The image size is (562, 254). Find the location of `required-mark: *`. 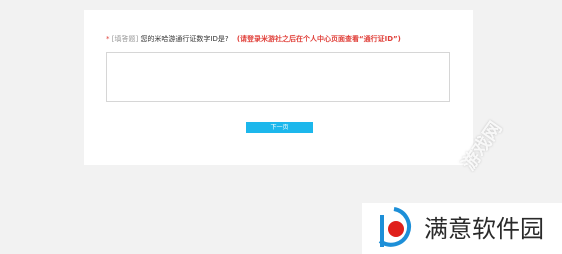

required-mark: * is located at coordinates (108, 39).